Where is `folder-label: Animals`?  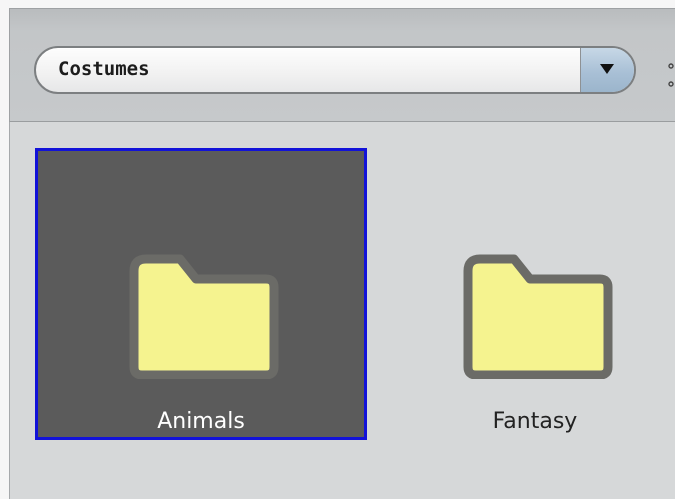 folder-label: Animals is located at coordinates (201, 421).